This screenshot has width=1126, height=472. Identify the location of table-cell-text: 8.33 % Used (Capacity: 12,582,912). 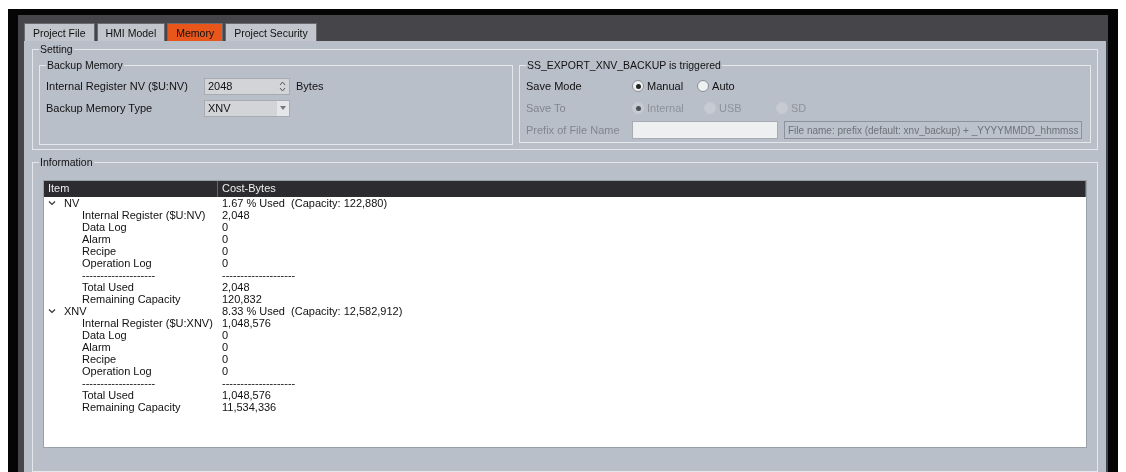
(312, 311).